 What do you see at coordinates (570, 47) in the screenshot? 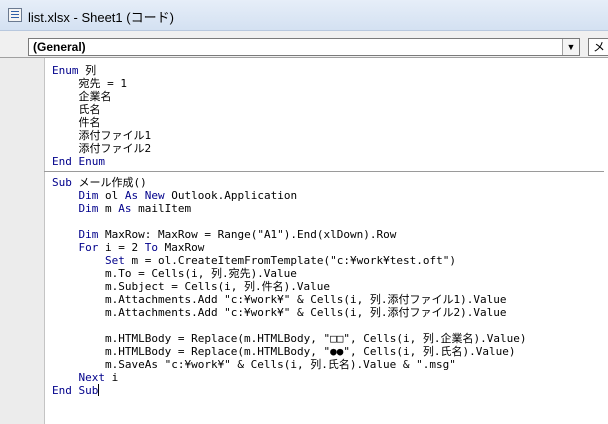
I see `chevron-down-icon: ▼` at bounding box center [570, 47].